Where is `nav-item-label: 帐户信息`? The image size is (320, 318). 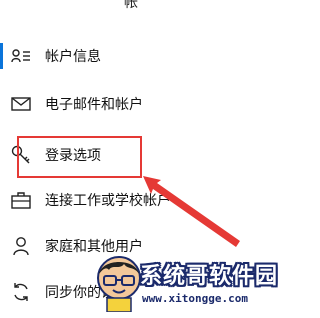
nav-item-label: 帐户信息 is located at coordinates (73, 57).